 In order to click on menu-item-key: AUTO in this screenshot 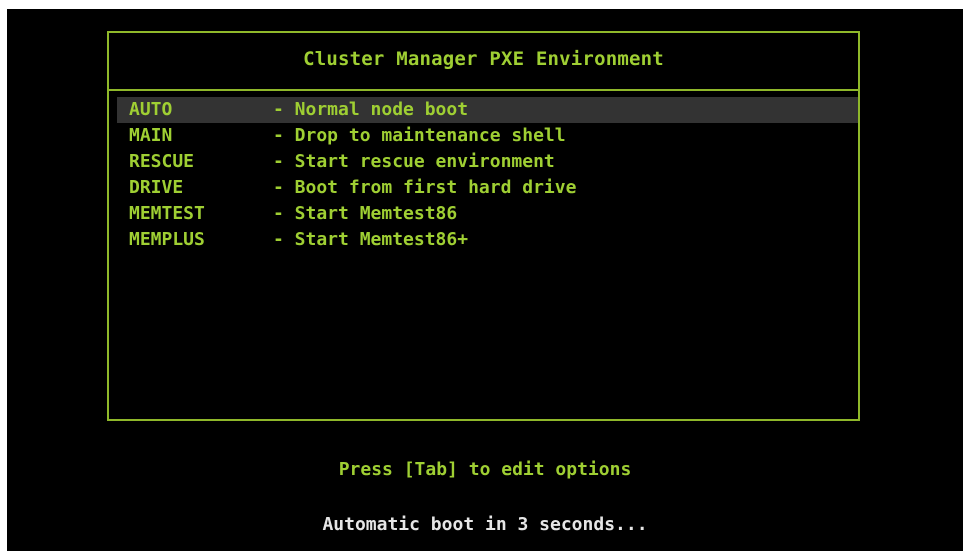, I will do `click(151, 109)`.